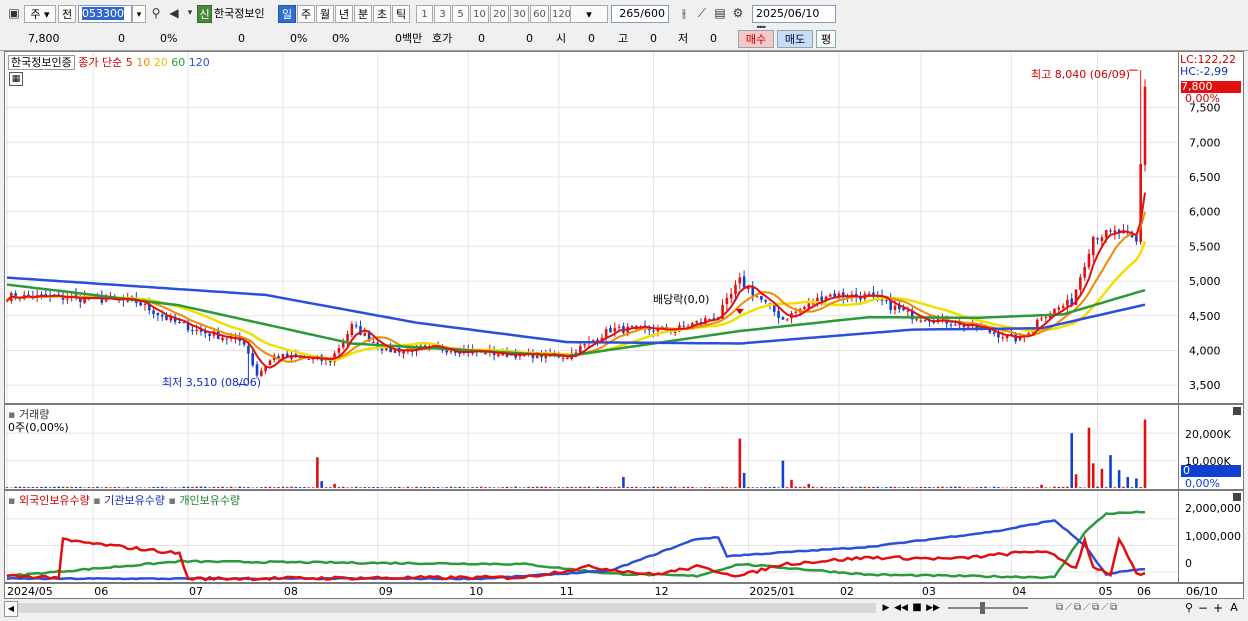 This screenshot has height=621, width=1248. I want to click on volume-chart, so click(592, 447).